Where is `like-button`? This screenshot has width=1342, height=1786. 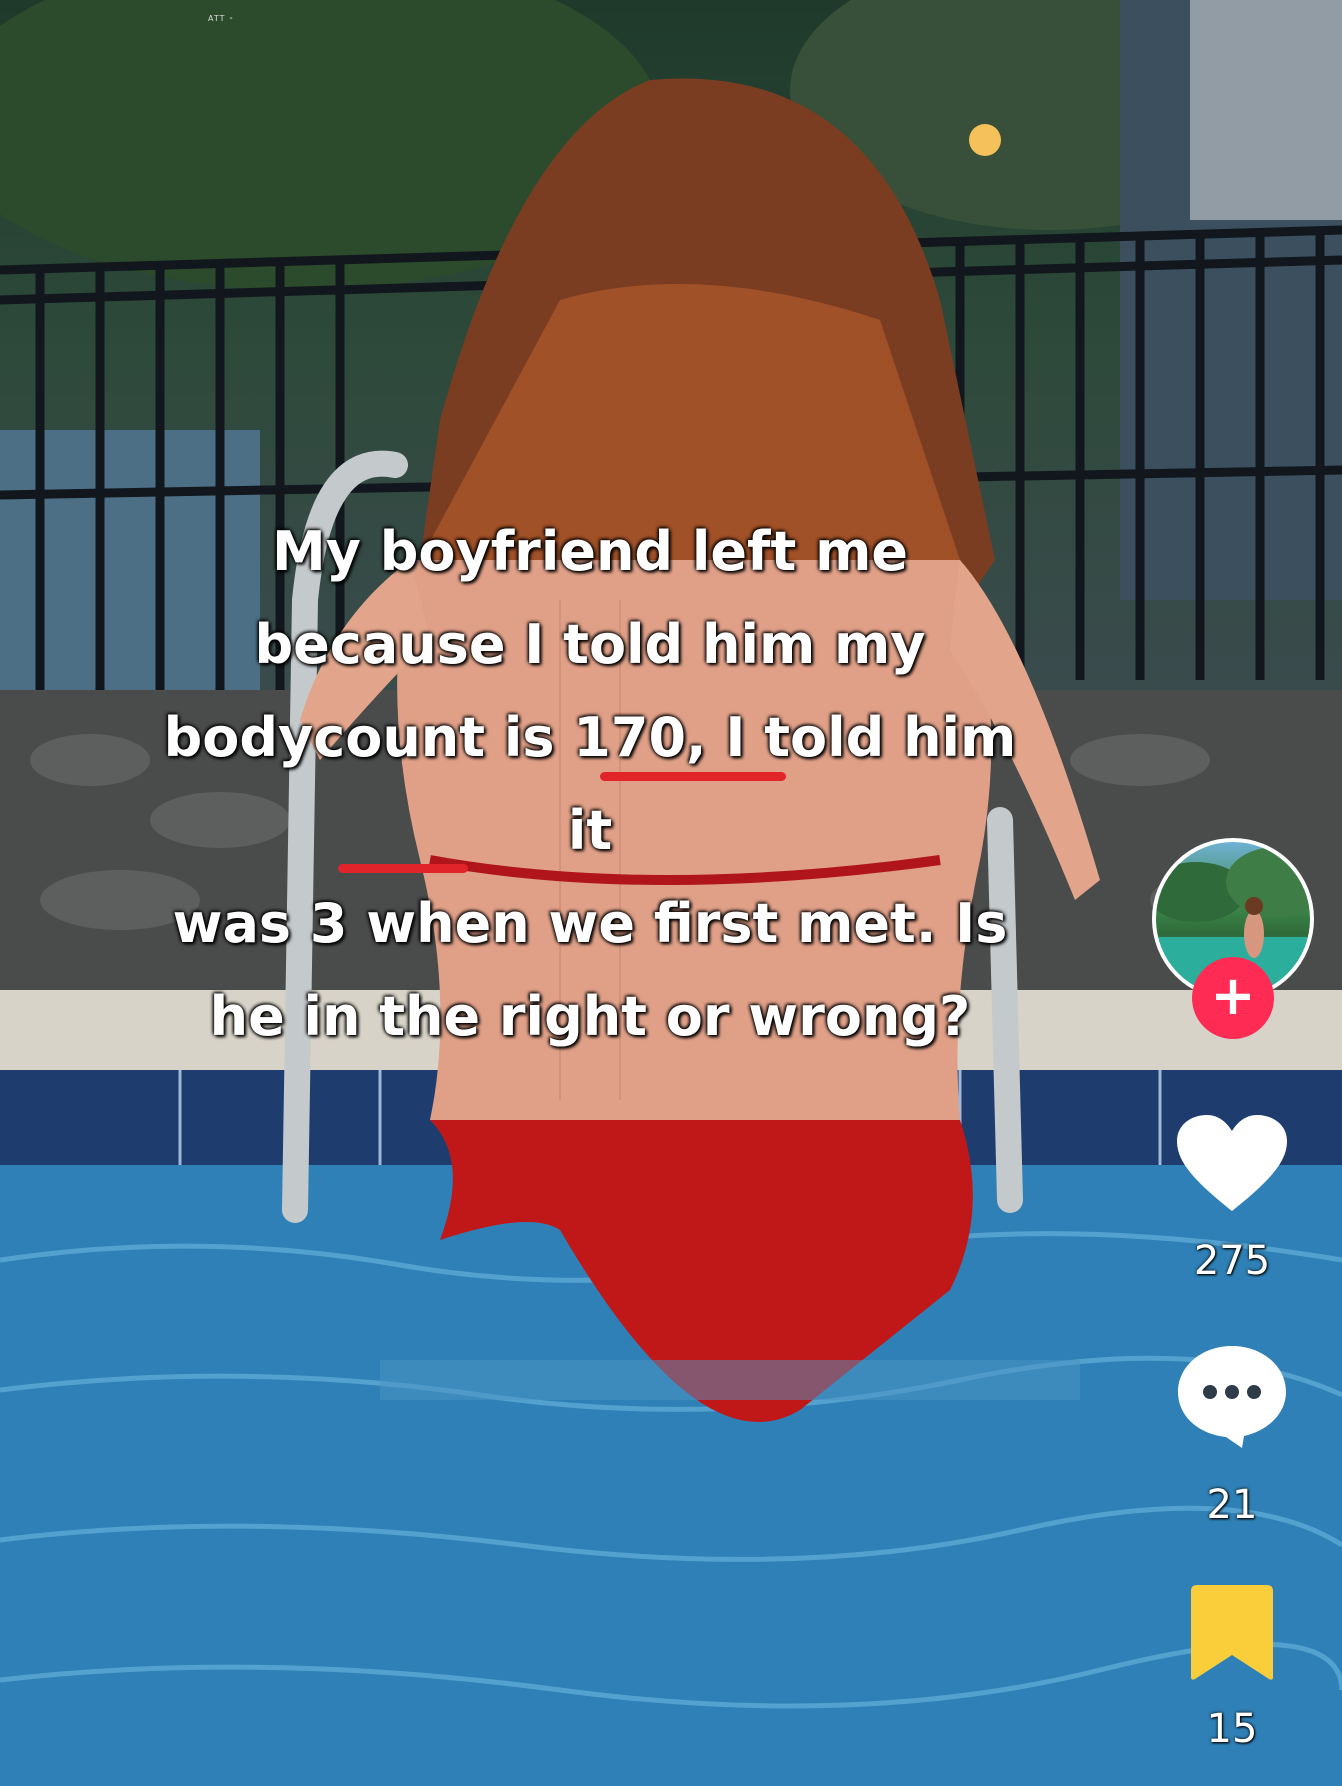
like-button is located at coordinates (1232, 1167).